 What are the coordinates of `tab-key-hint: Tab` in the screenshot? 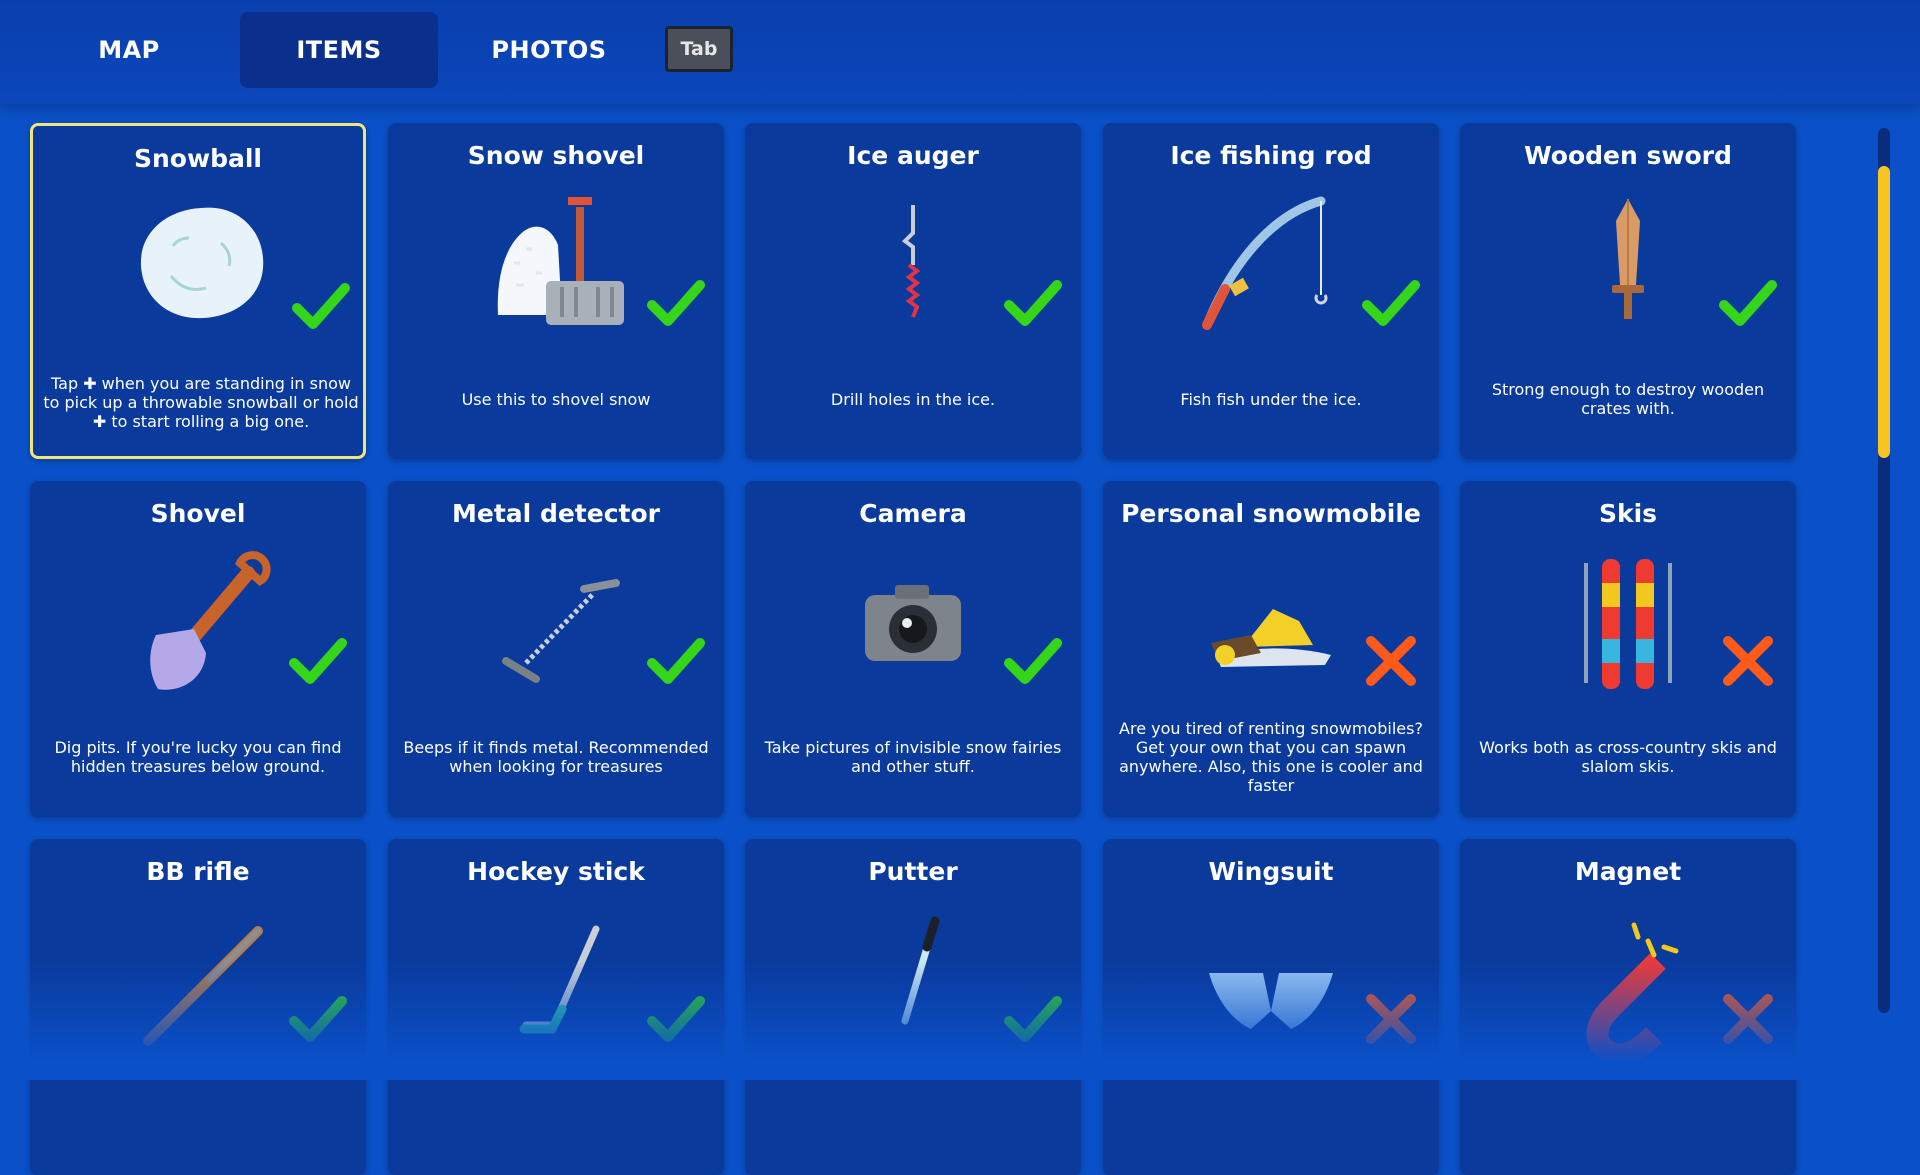 It's located at (699, 49).